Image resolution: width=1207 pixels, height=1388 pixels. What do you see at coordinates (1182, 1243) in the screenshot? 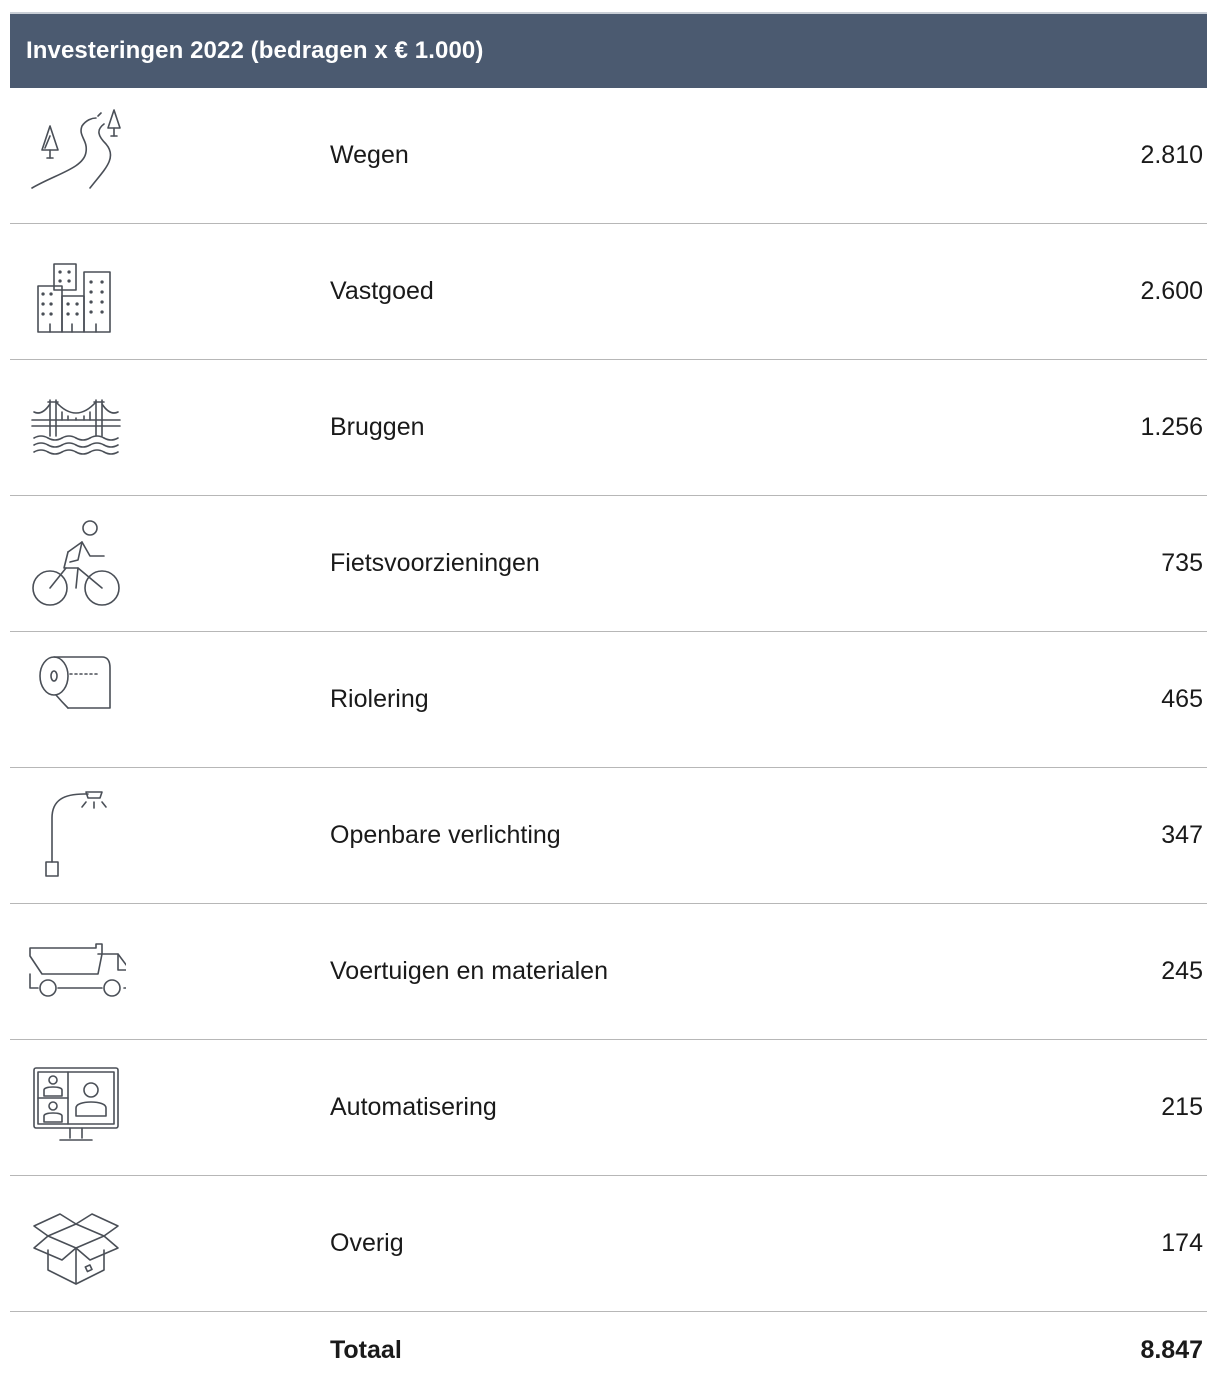
I see `row-value: 174` at bounding box center [1182, 1243].